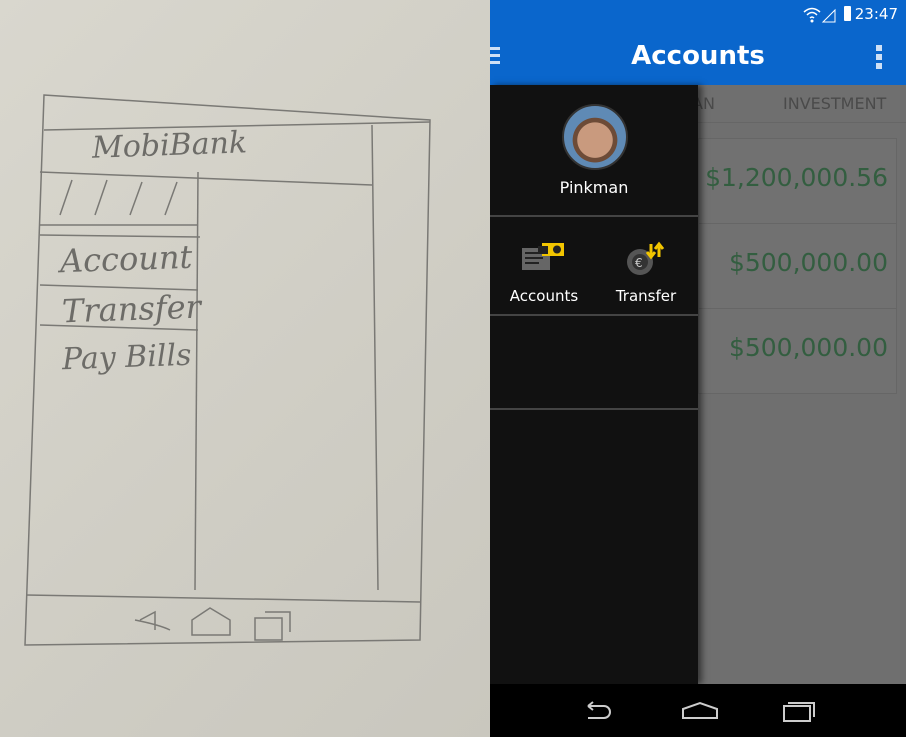 This screenshot has width=906, height=737. I want to click on home-icon, so click(700, 711).